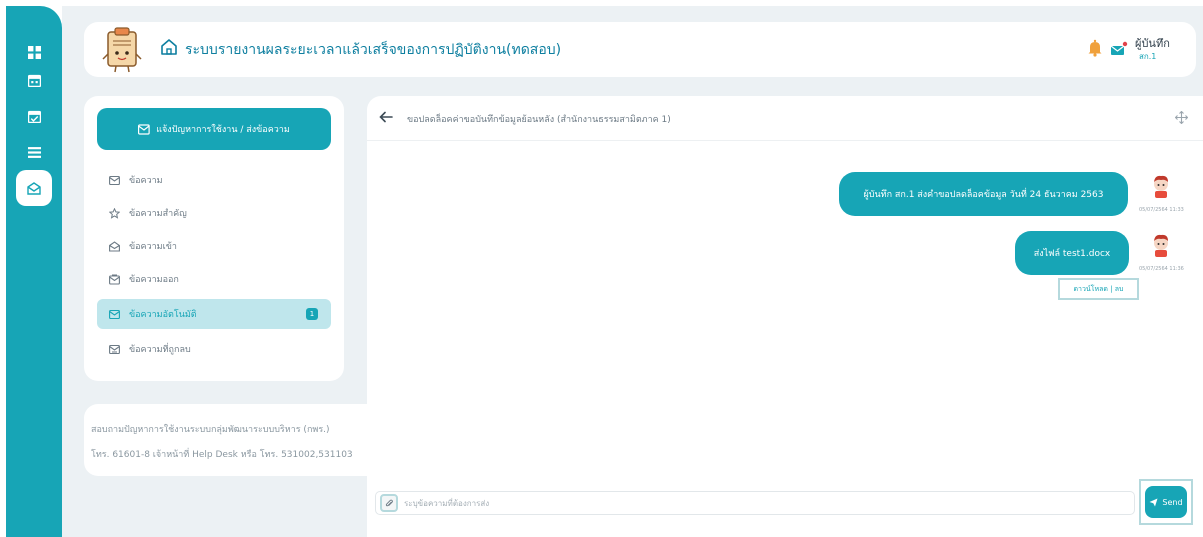 The width and height of the screenshot is (1203, 537). I want to click on sidebar-item-label: ข้อความที่ถูกลบ, so click(160, 350).